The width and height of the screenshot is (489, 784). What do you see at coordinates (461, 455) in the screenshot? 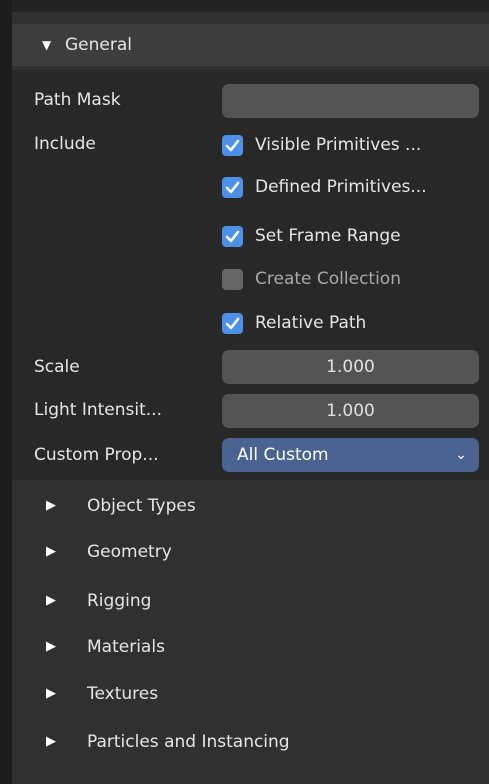
I see `chevron-down-icon: ⌄` at bounding box center [461, 455].